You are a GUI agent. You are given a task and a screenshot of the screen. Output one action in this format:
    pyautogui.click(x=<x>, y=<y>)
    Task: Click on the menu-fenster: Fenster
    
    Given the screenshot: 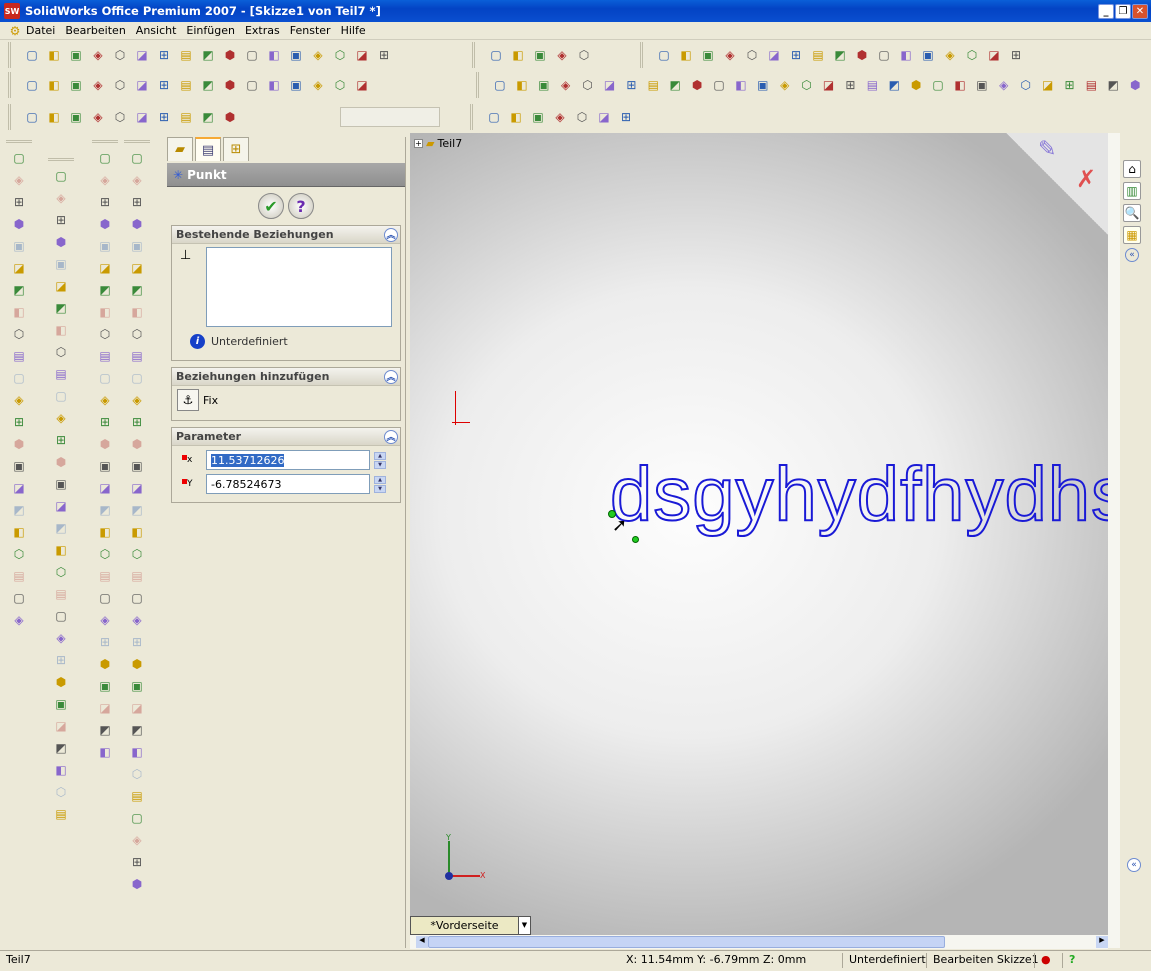 What is the action you would take?
    pyautogui.click(x=310, y=30)
    